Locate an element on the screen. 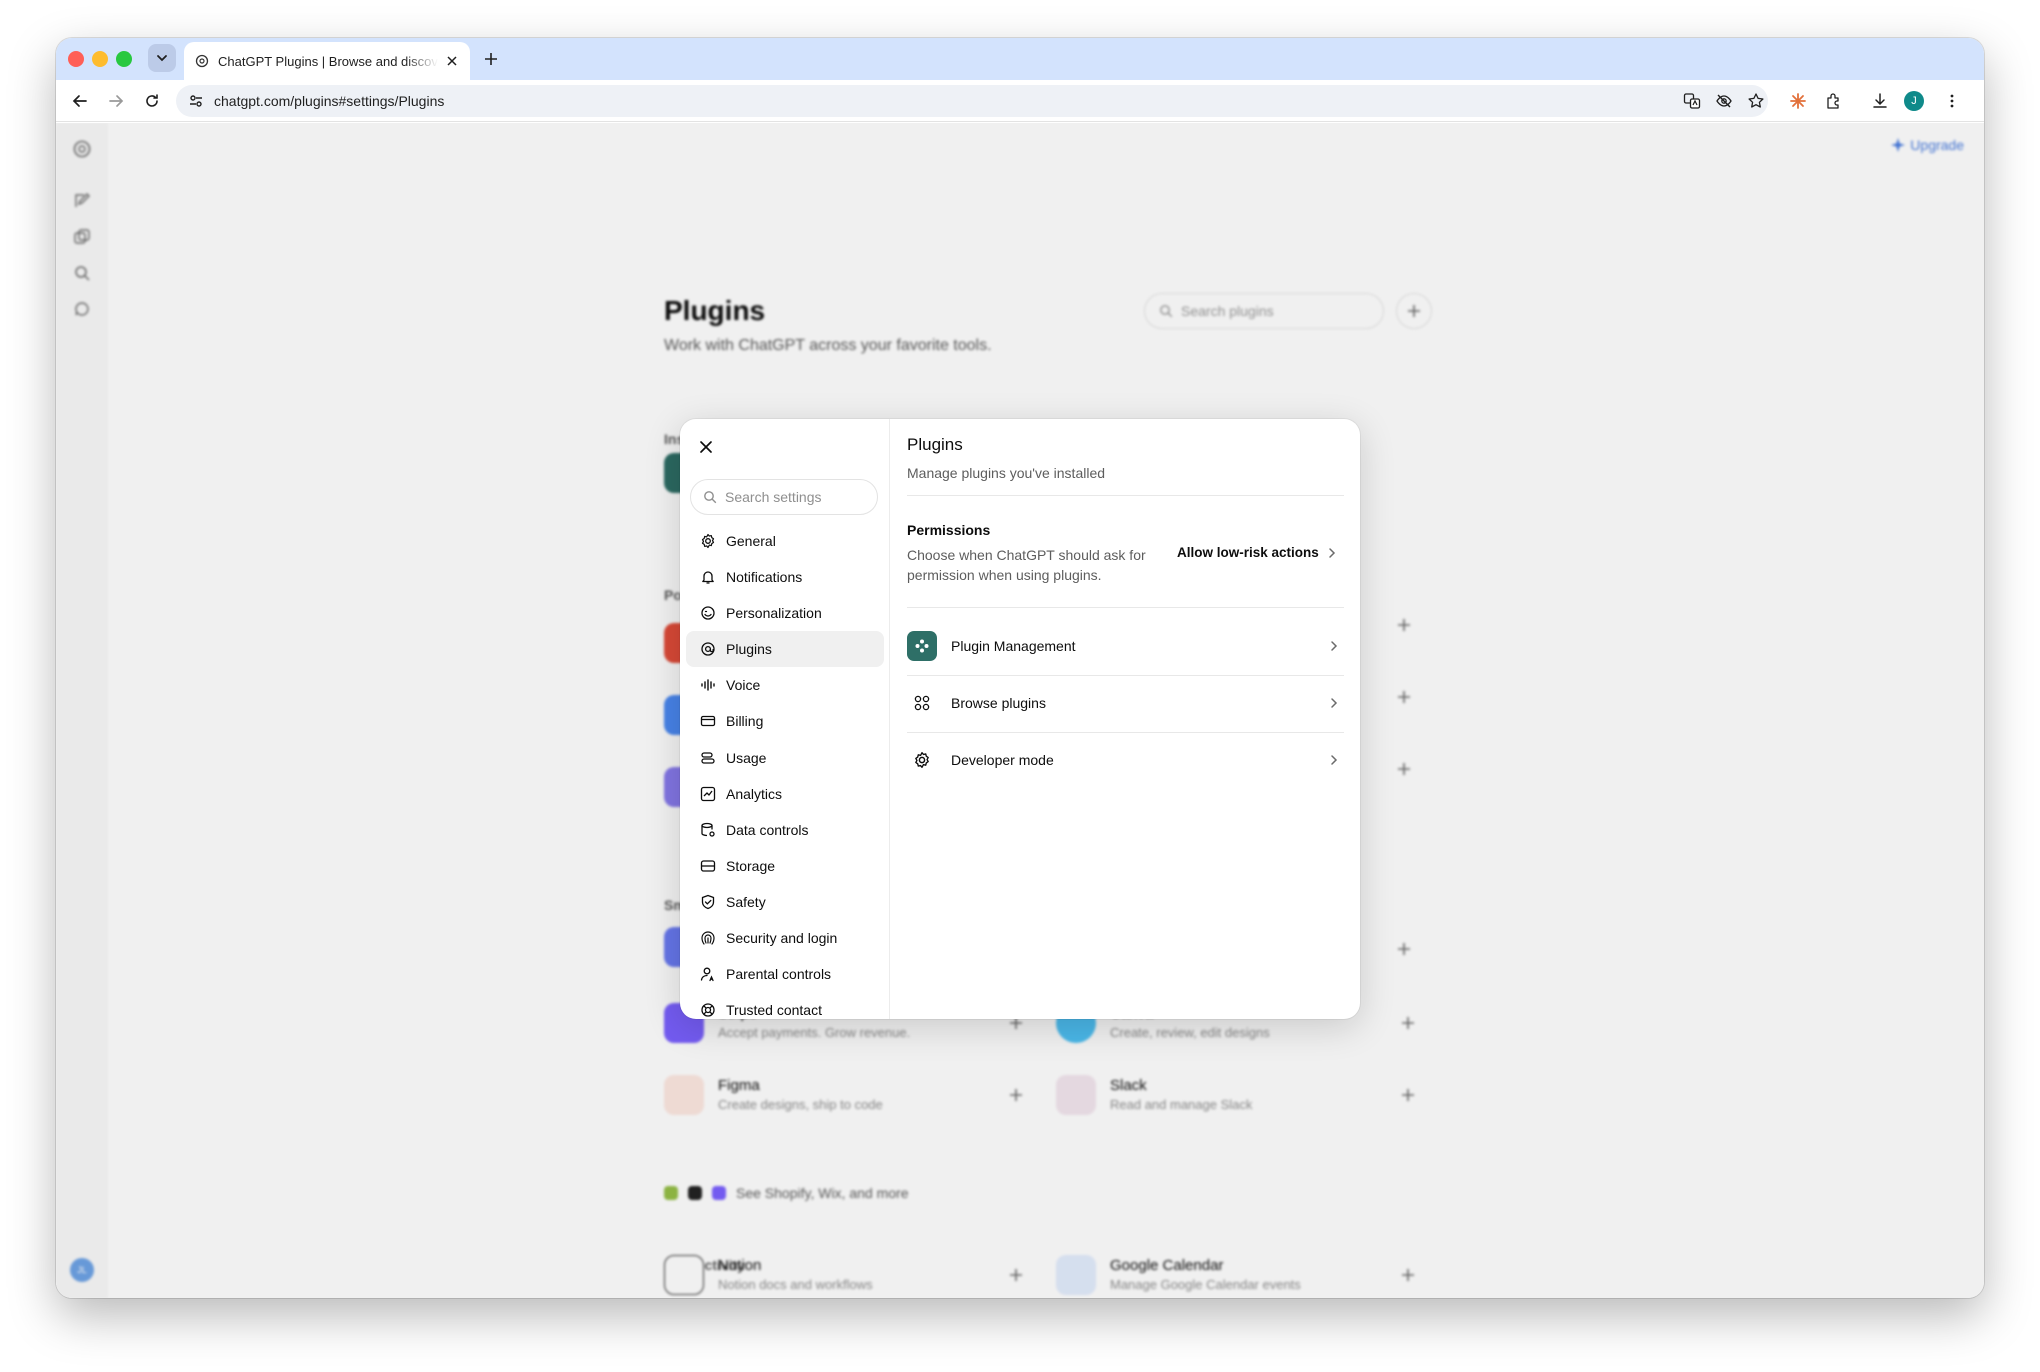 The image size is (2040, 1372). tab-strip: ChatGPT Plugins | Browse and discover is located at coordinates (1020, 59).